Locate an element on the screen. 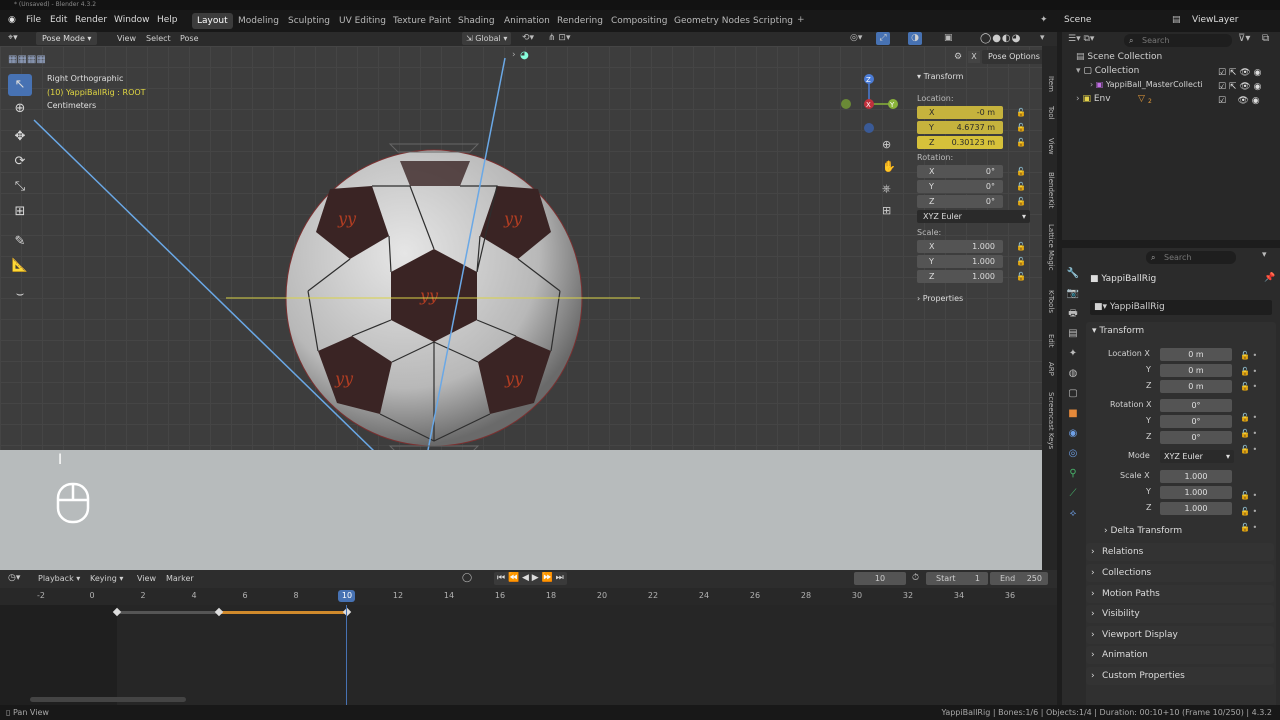 Image resolution: width=1280 pixels, height=720 pixels. snap-icon: ⋔ ⊡▾ is located at coordinates (559, 38).